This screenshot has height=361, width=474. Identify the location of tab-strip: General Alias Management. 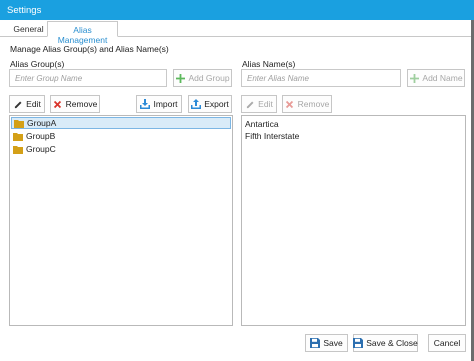
(237, 32).